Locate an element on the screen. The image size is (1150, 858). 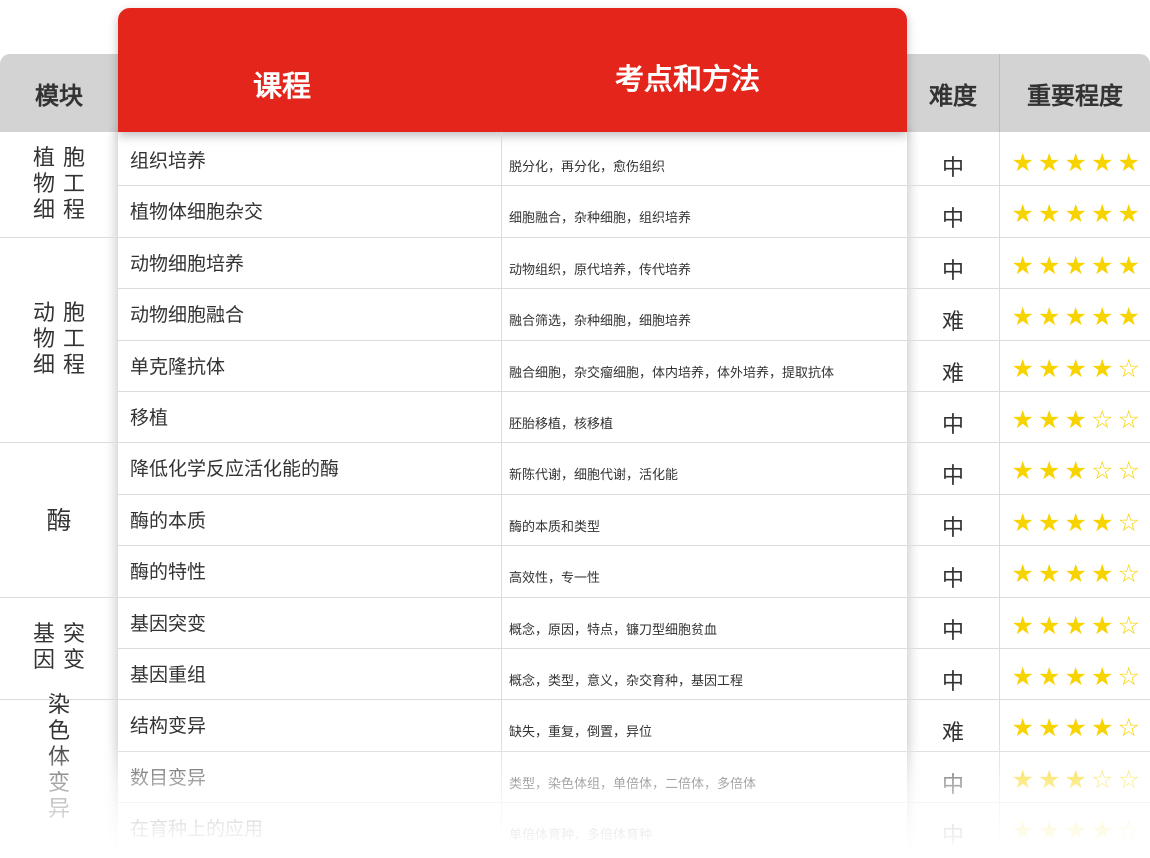
course-cell: 动物细胞培养 is located at coordinates (187, 263).